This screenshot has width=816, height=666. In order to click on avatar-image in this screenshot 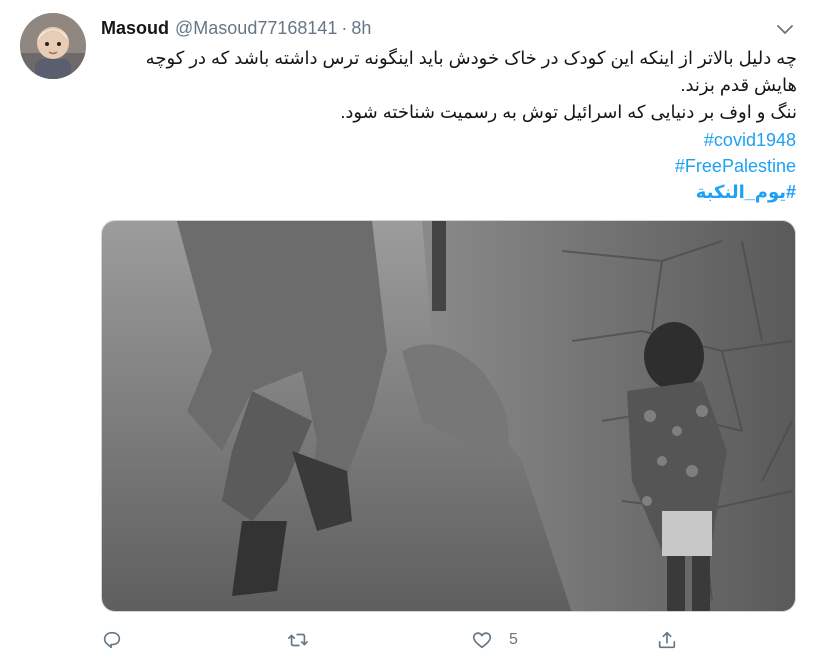, I will do `click(53, 46)`.